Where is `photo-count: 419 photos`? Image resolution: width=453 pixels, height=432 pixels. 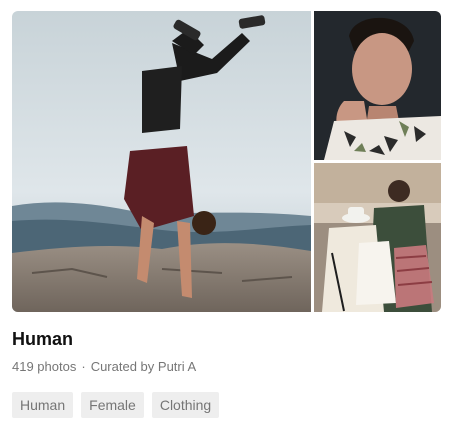
photo-count: 419 photos is located at coordinates (44, 366).